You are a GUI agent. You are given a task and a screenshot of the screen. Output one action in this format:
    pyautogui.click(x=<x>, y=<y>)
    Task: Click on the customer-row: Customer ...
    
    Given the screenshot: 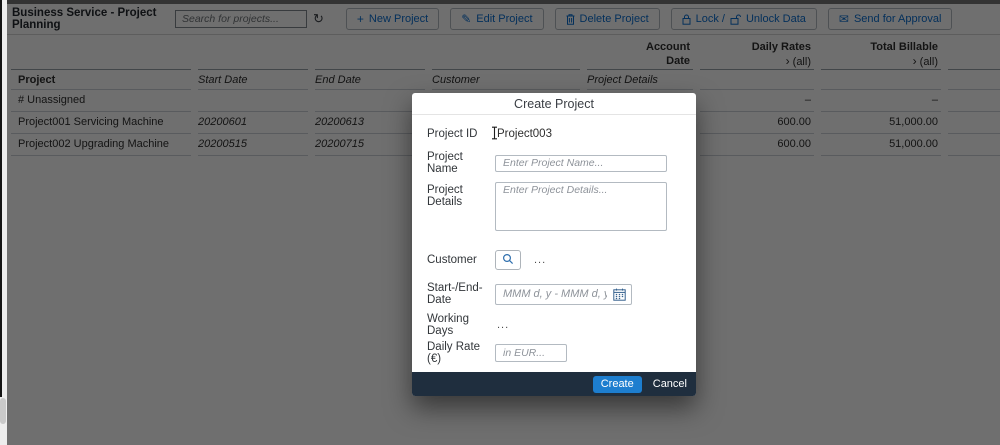 What is the action you would take?
    pyautogui.click(x=554, y=260)
    